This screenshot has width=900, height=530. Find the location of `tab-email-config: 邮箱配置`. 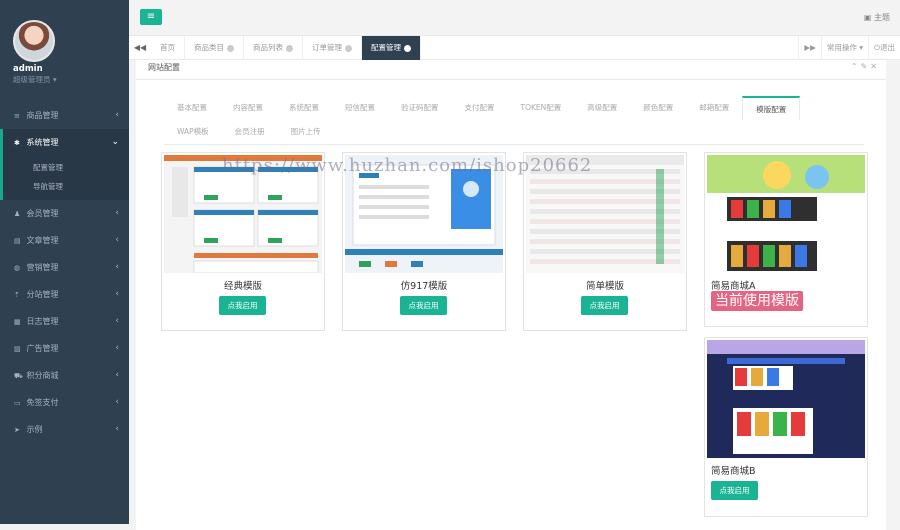

tab-email-config: 邮箱配置 is located at coordinates (714, 108).